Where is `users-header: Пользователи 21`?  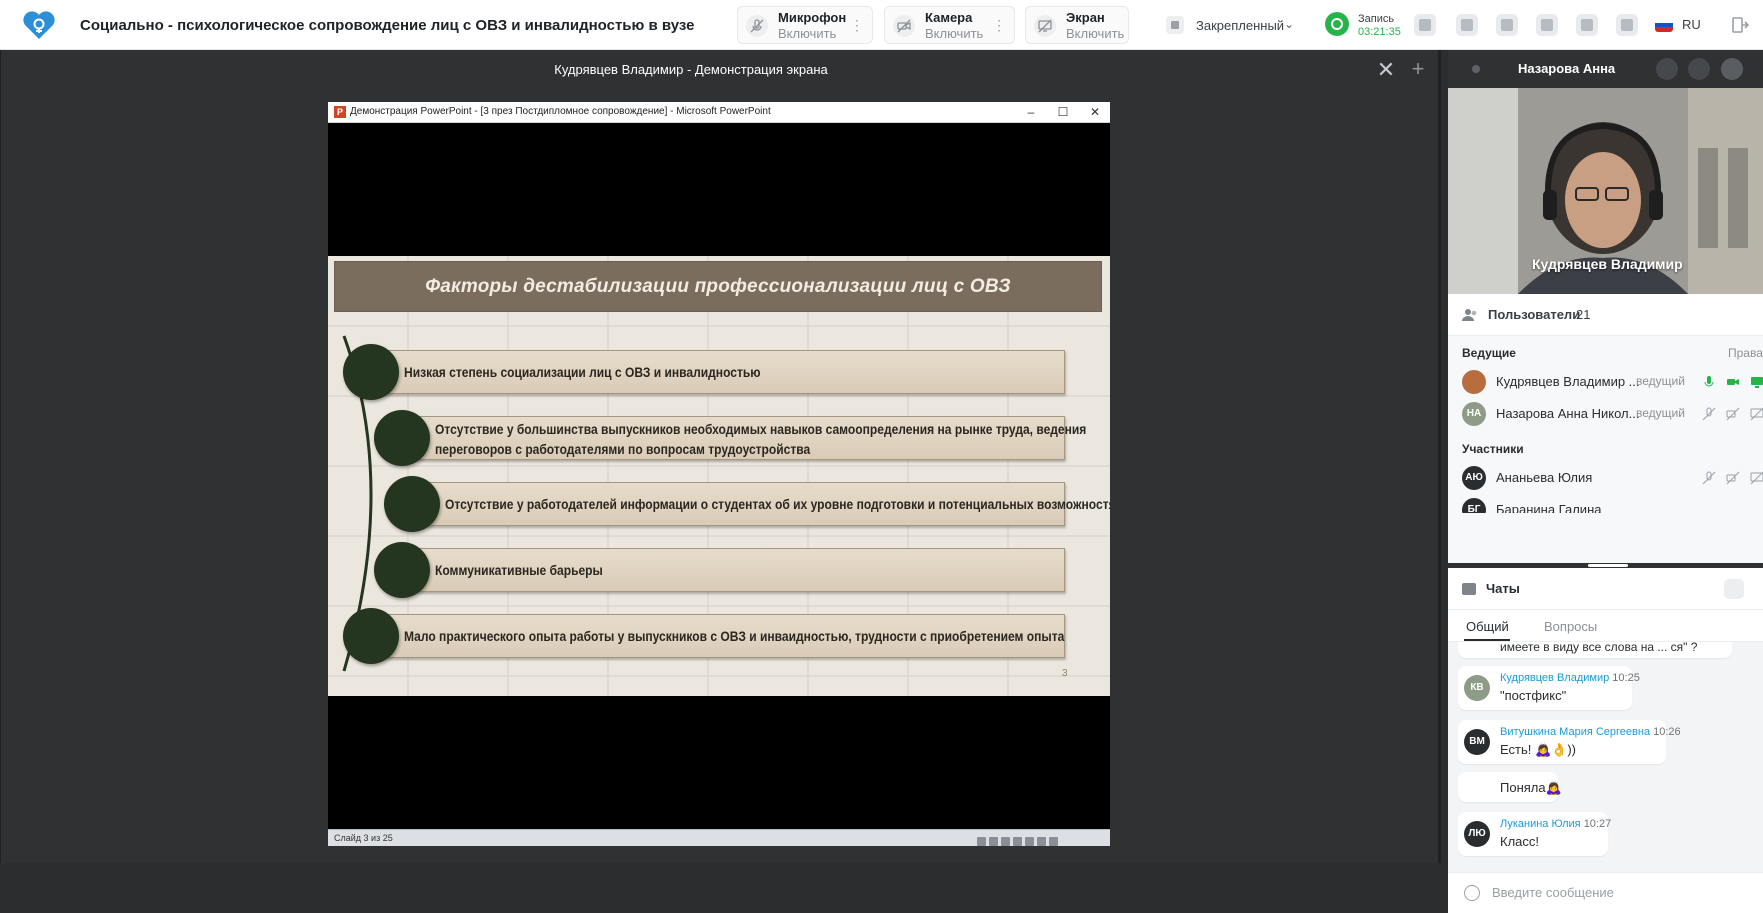
users-header: Пользователи 21 is located at coordinates (1605, 315).